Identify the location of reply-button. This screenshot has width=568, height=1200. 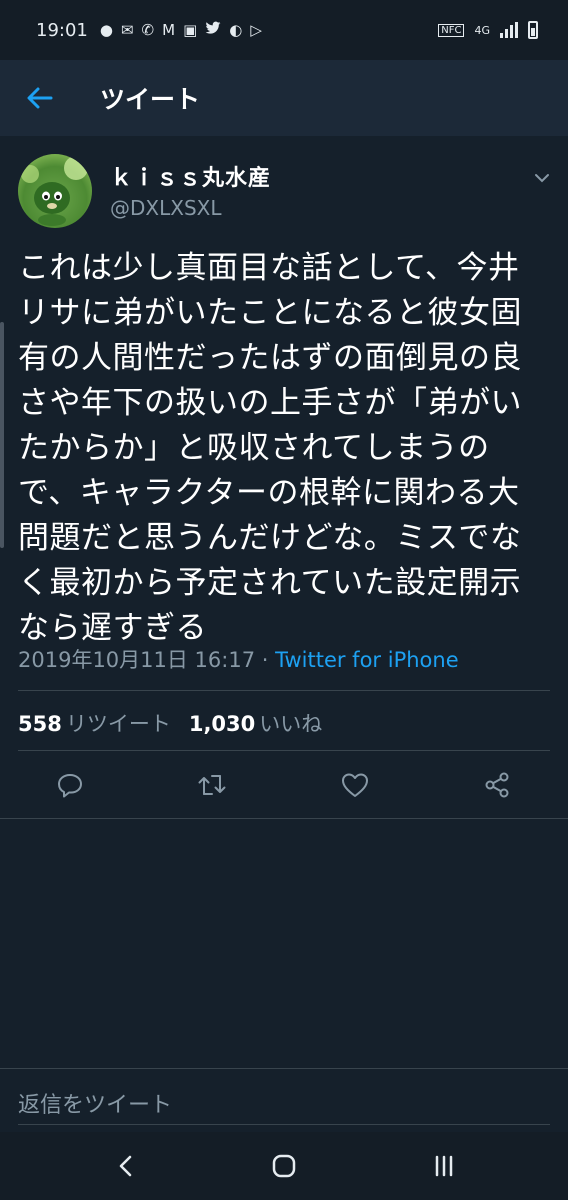
(70, 785).